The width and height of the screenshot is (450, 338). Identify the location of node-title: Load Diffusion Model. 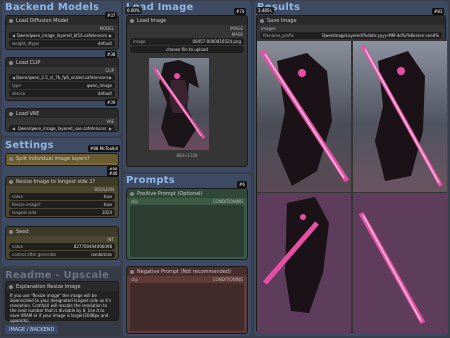
(42, 20).